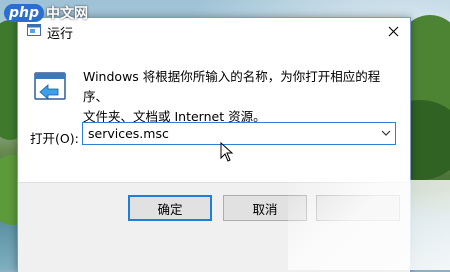 This screenshot has height=272, width=450. Describe the element at coordinates (358, 208) in the screenshot. I see `browse-button` at that location.